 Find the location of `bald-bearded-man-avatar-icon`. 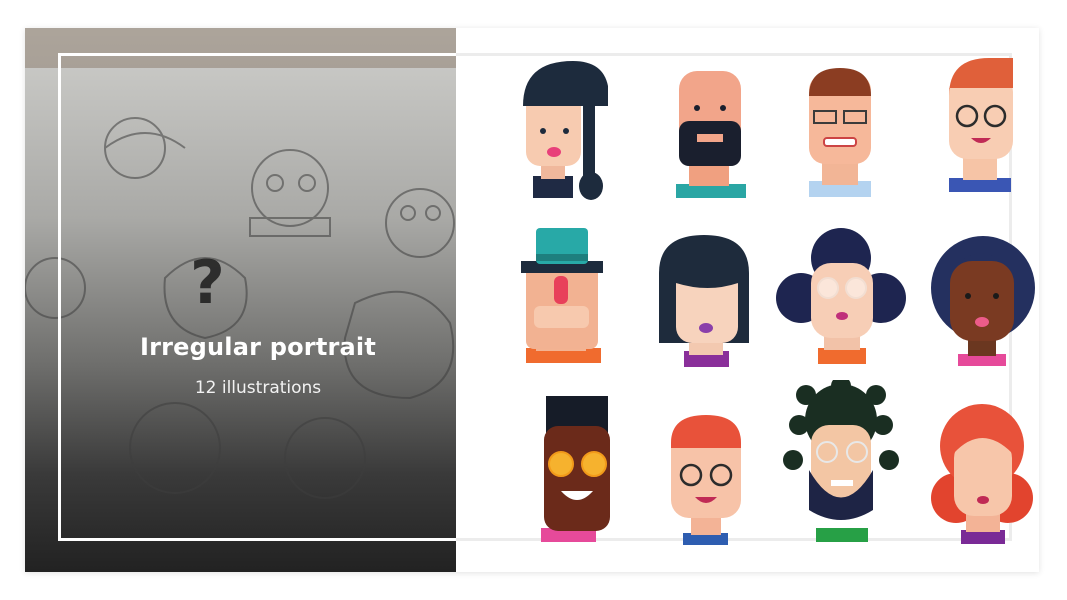

bald-bearded-man-avatar-icon is located at coordinates (706, 136).